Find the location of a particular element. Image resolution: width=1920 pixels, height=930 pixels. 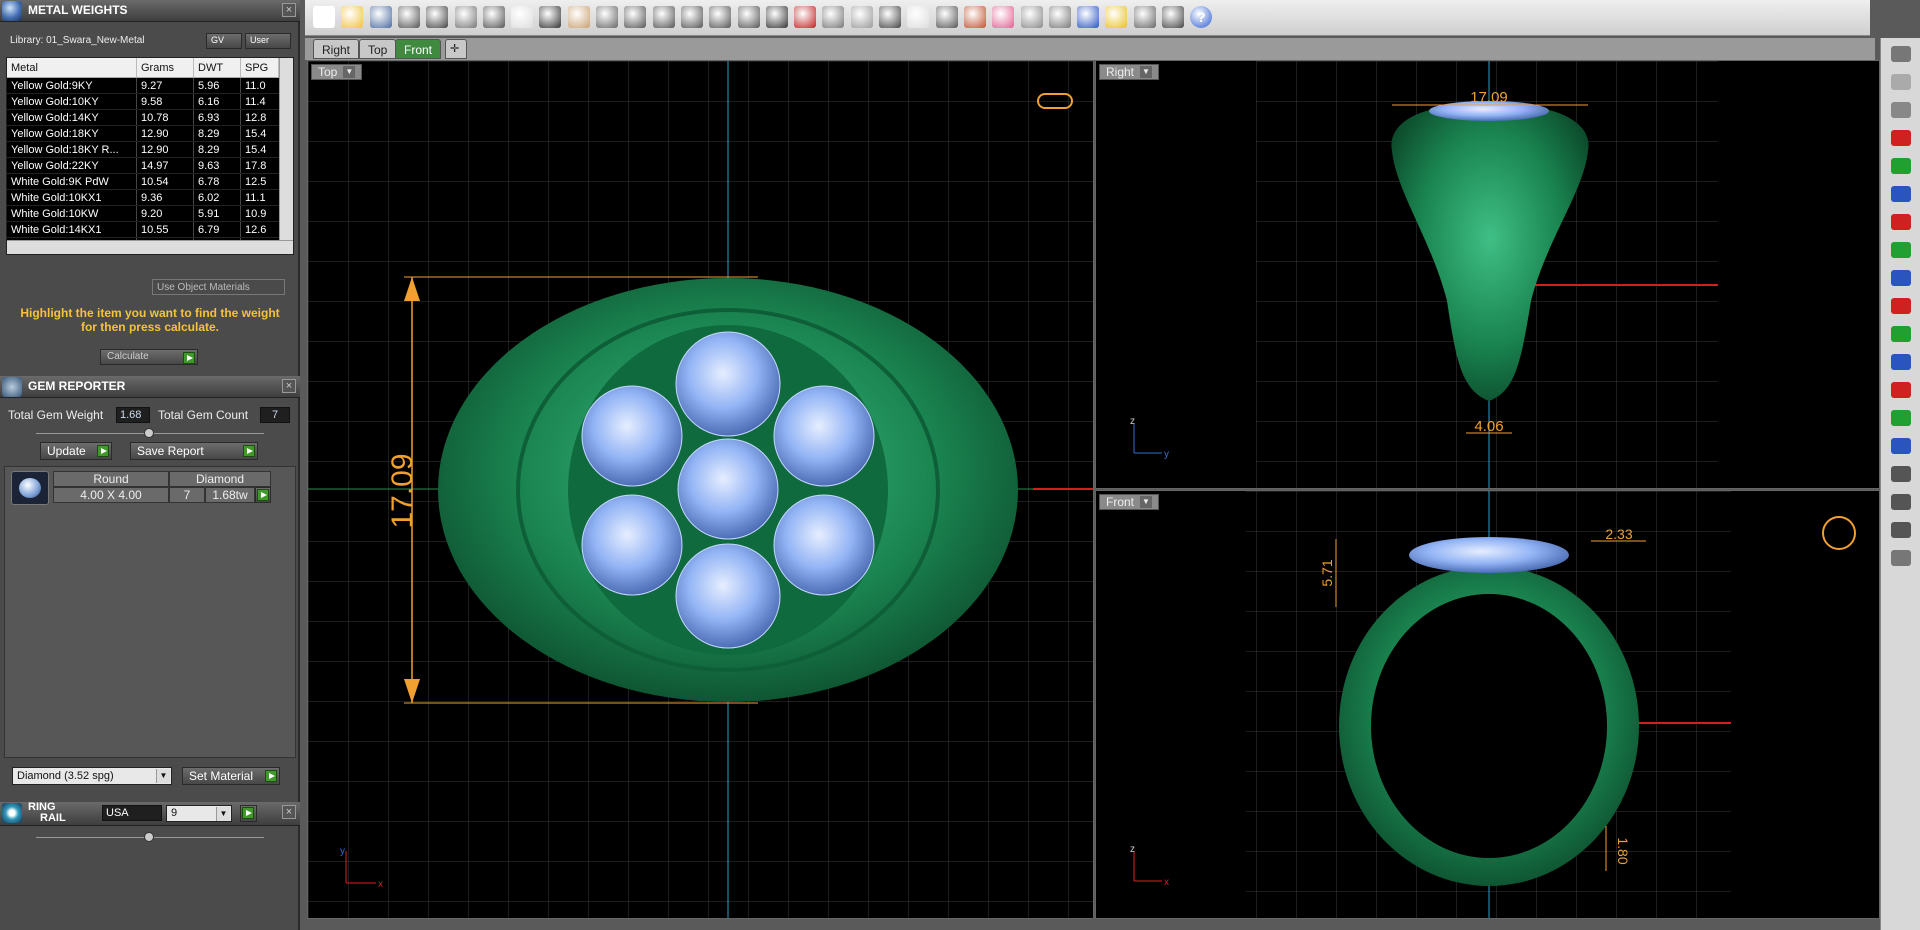

palette-icon is located at coordinates (974, 17).